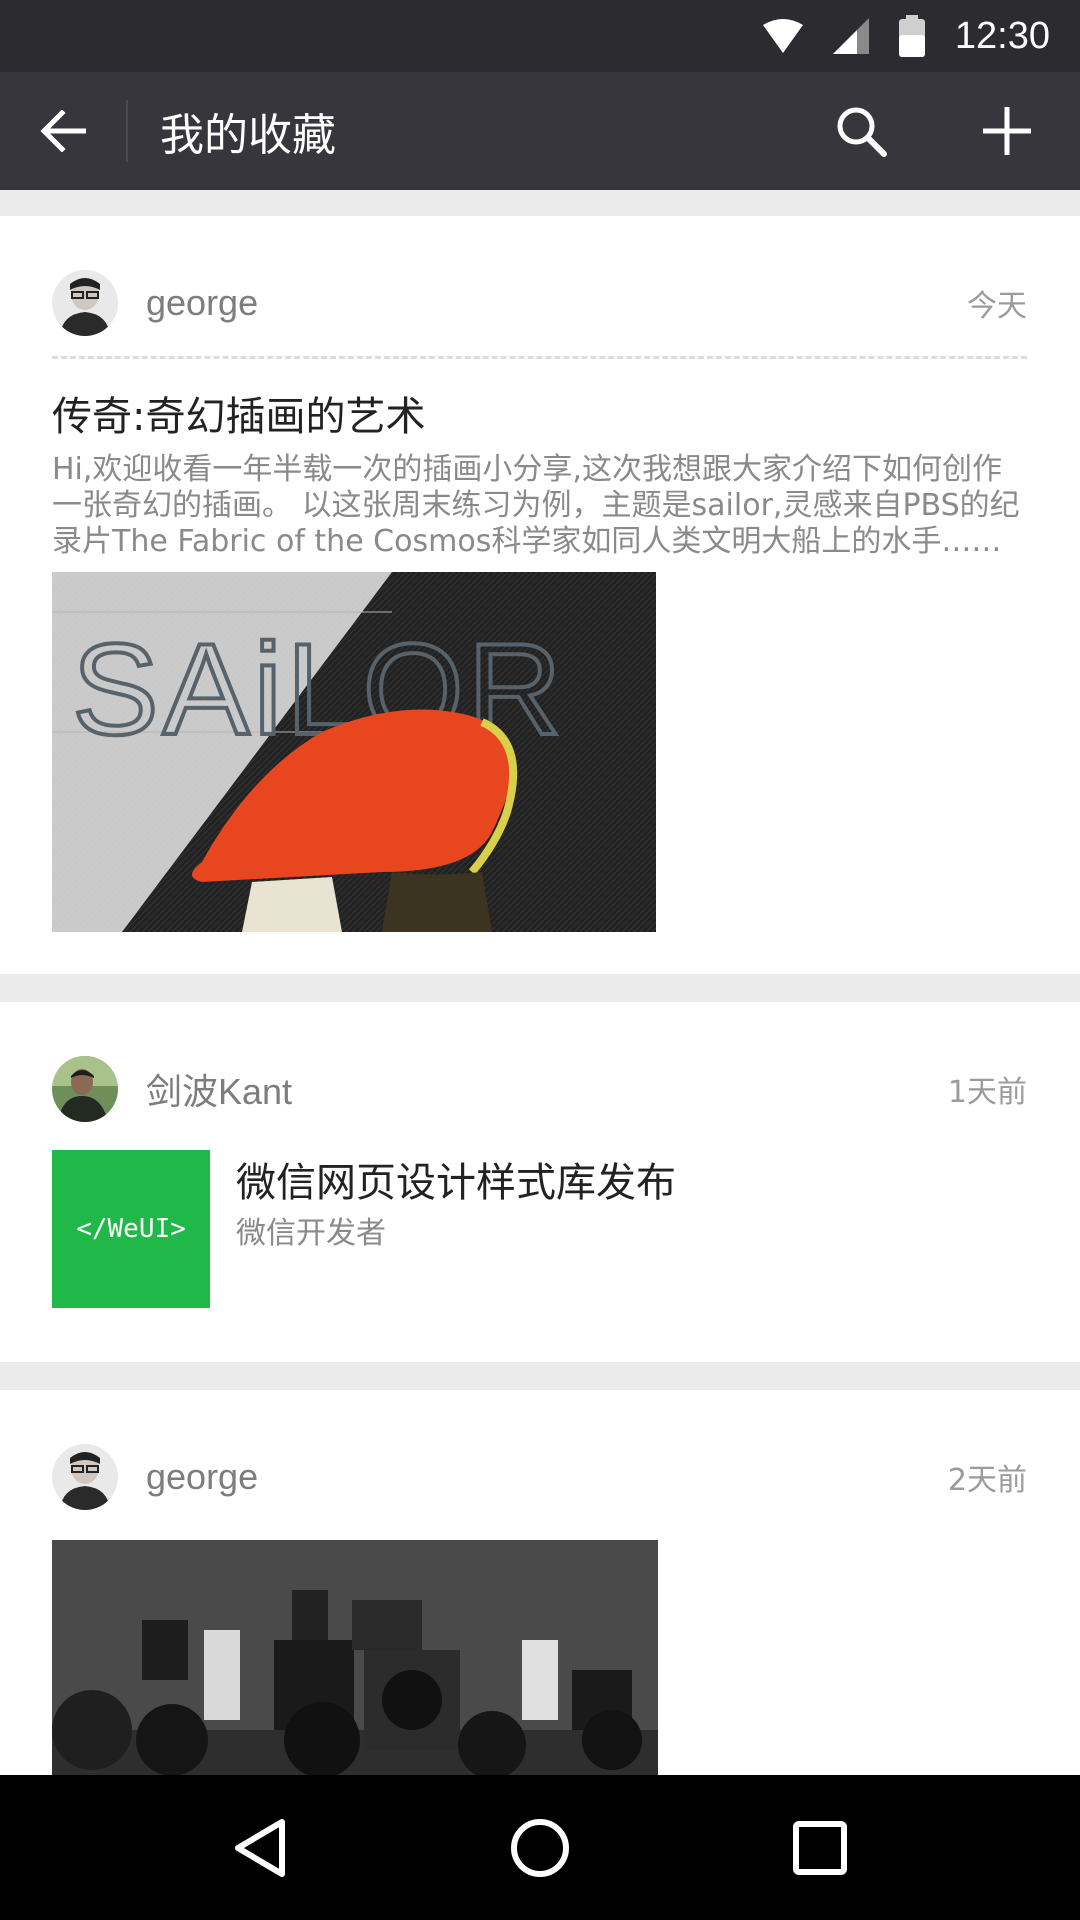  What do you see at coordinates (539, 1089) in the screenshot?
I see `item-header: 剑波Kant 1天前` at bounding box center [539, 1089].